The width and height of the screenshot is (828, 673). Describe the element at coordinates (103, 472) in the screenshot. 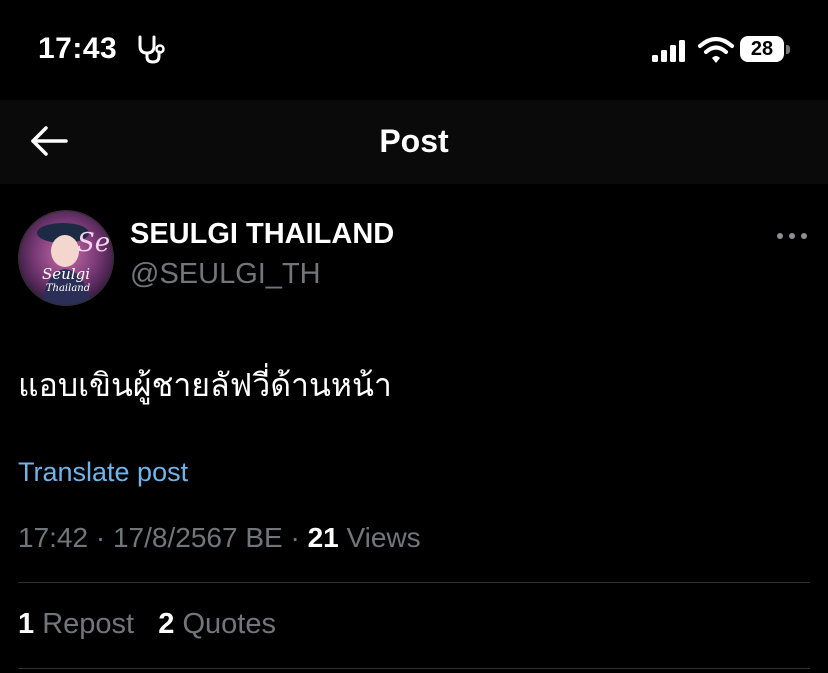

I see `translate-post-link: Translate post` at that location.